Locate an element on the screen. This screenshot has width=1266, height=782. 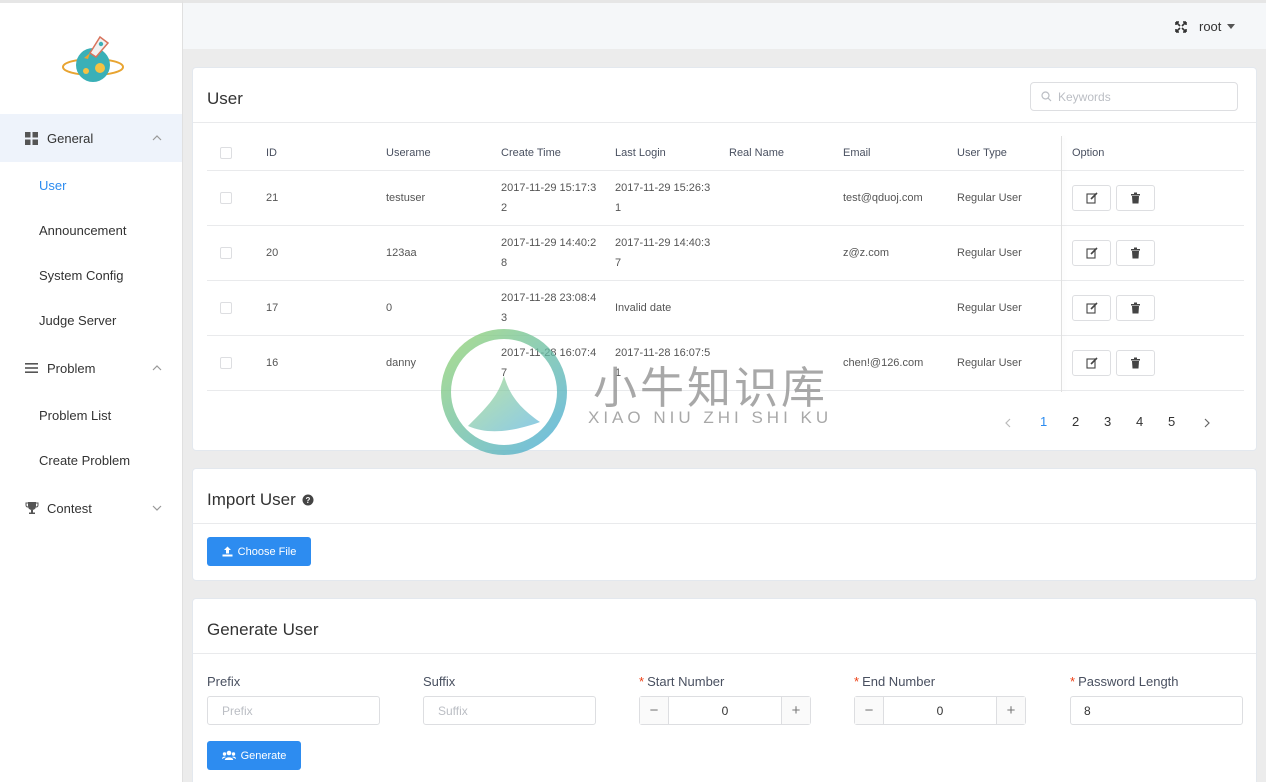
start-number-value: 0 is located at coordinates (725, 710).